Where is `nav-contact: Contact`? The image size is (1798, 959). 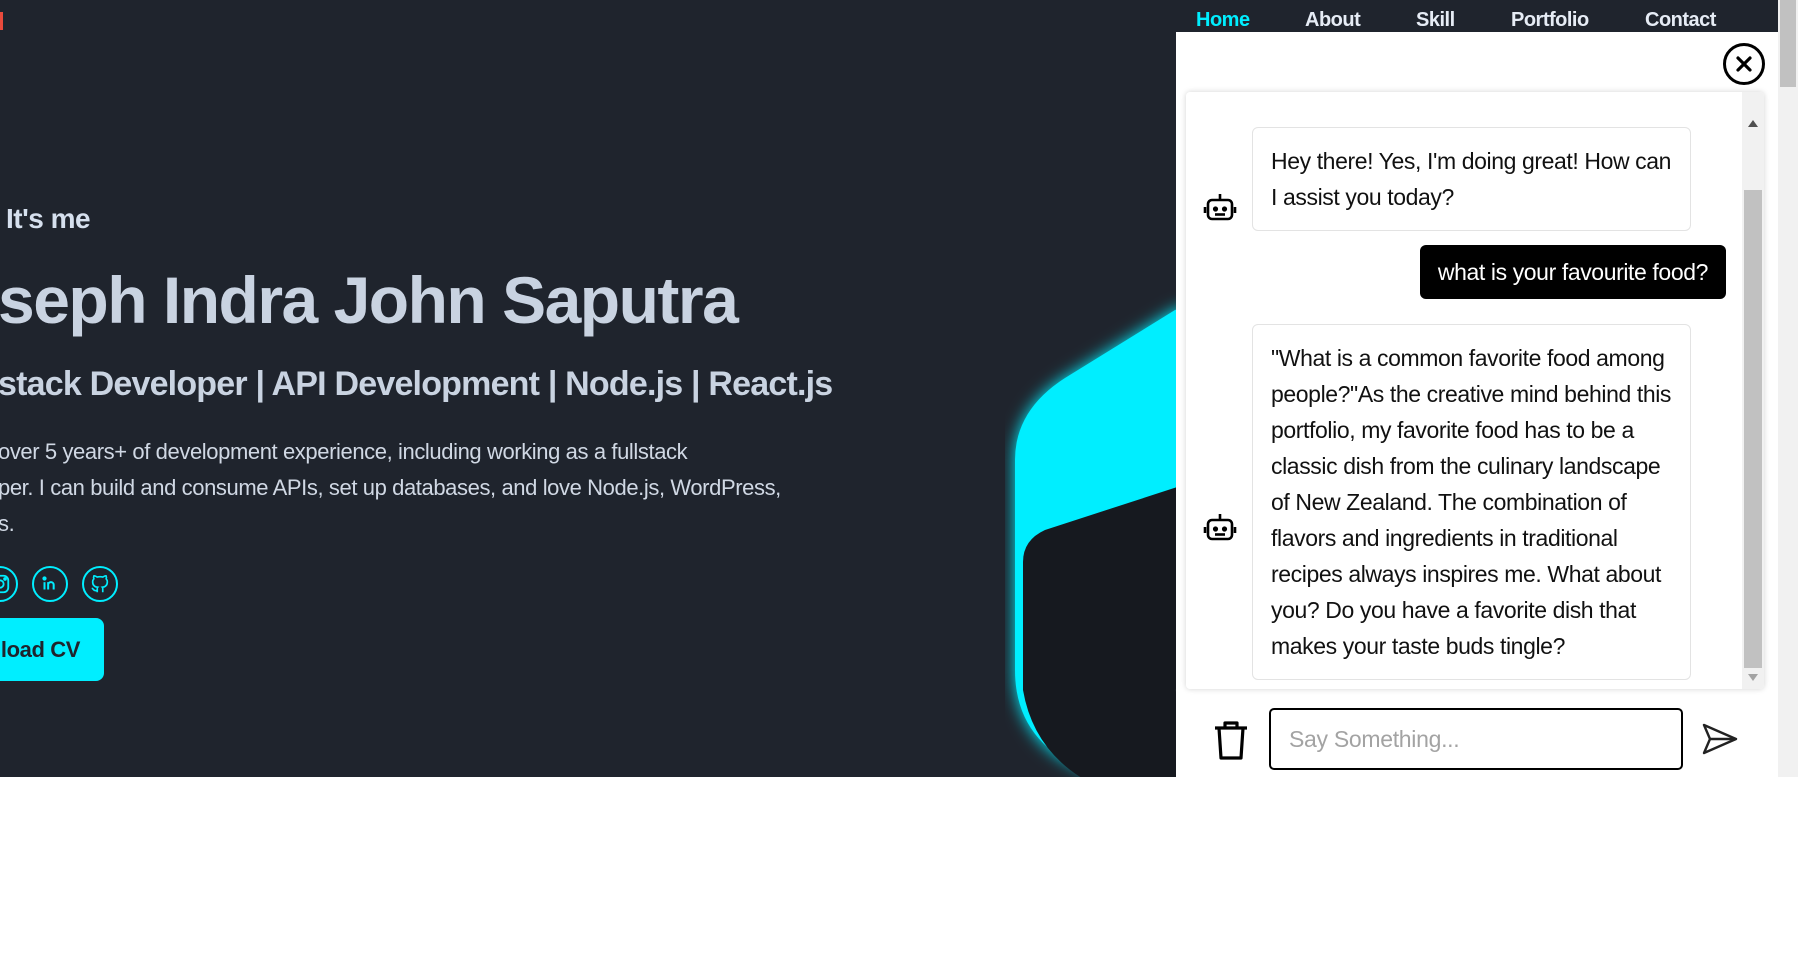 nav-contact: Contact is located at coordinates (1680, 20).